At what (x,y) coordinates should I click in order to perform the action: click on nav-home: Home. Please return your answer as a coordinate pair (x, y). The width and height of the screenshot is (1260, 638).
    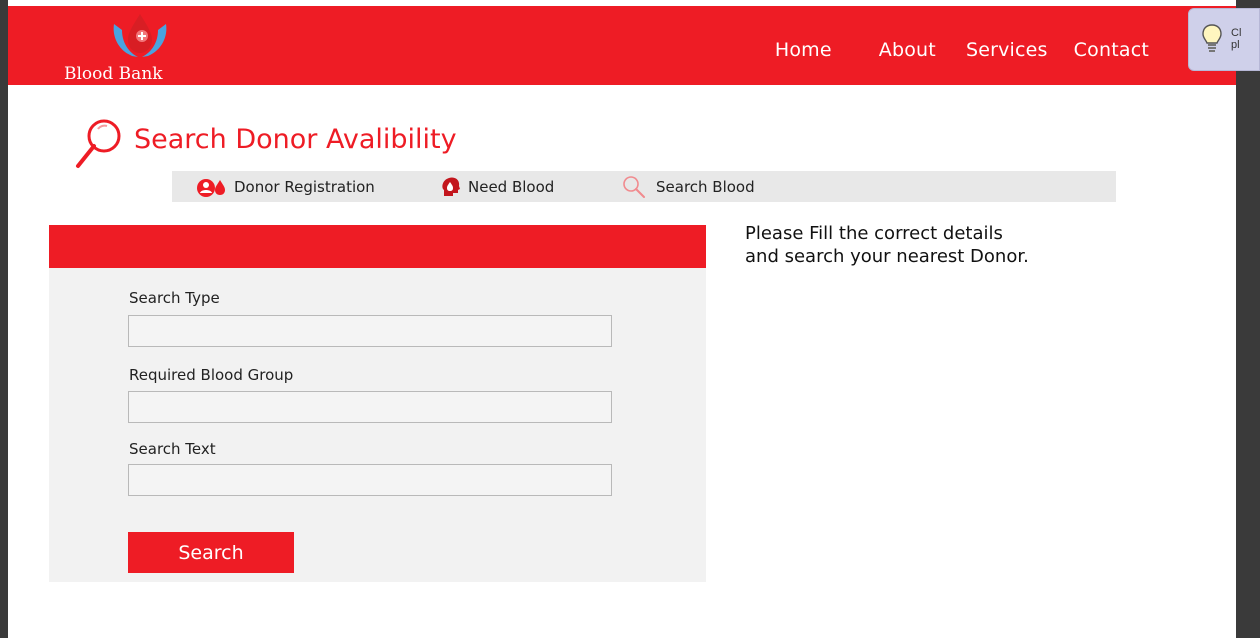
    Looking at the image, I should click on (814, 50).